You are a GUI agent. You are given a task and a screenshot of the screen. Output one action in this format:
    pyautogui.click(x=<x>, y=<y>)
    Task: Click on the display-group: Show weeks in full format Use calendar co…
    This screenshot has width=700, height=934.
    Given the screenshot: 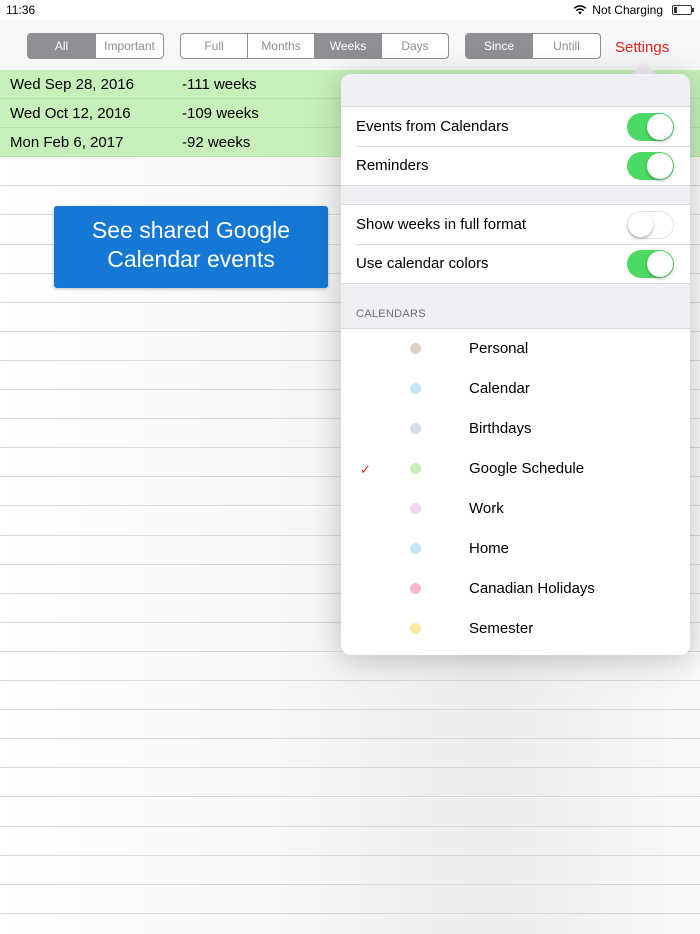 What is the action you would take?
    pyautogui.click(x=515, y=244)
    